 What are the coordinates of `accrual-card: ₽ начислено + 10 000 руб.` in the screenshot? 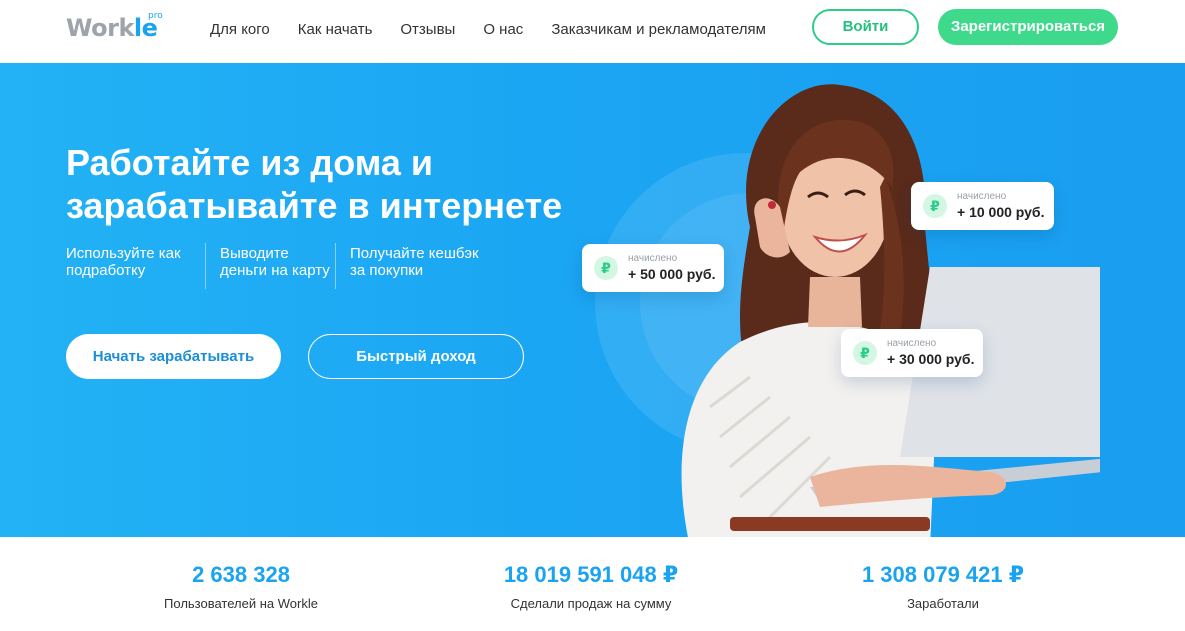 It's located at (982, 206).